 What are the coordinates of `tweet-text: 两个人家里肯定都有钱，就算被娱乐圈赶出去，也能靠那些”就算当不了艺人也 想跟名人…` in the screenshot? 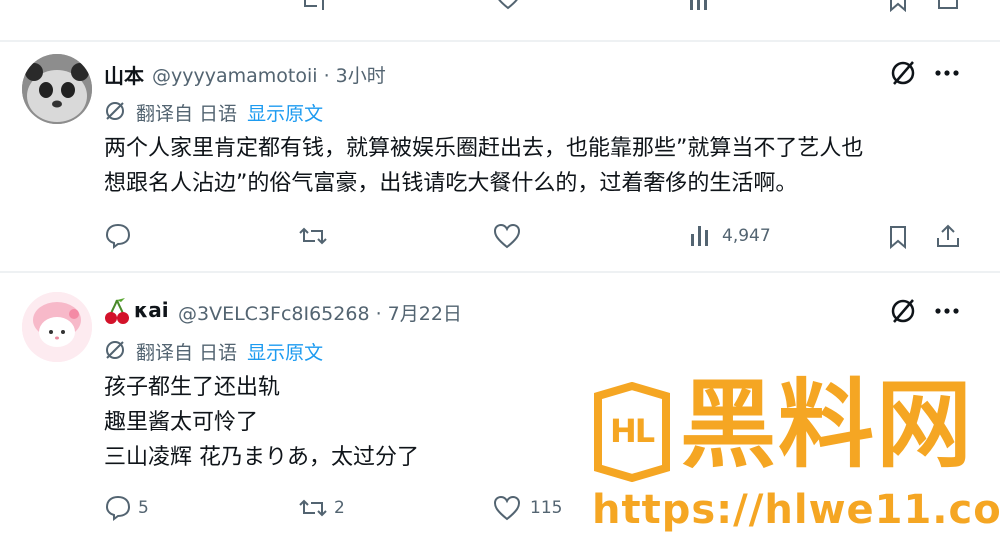 It's located at (483, 166).